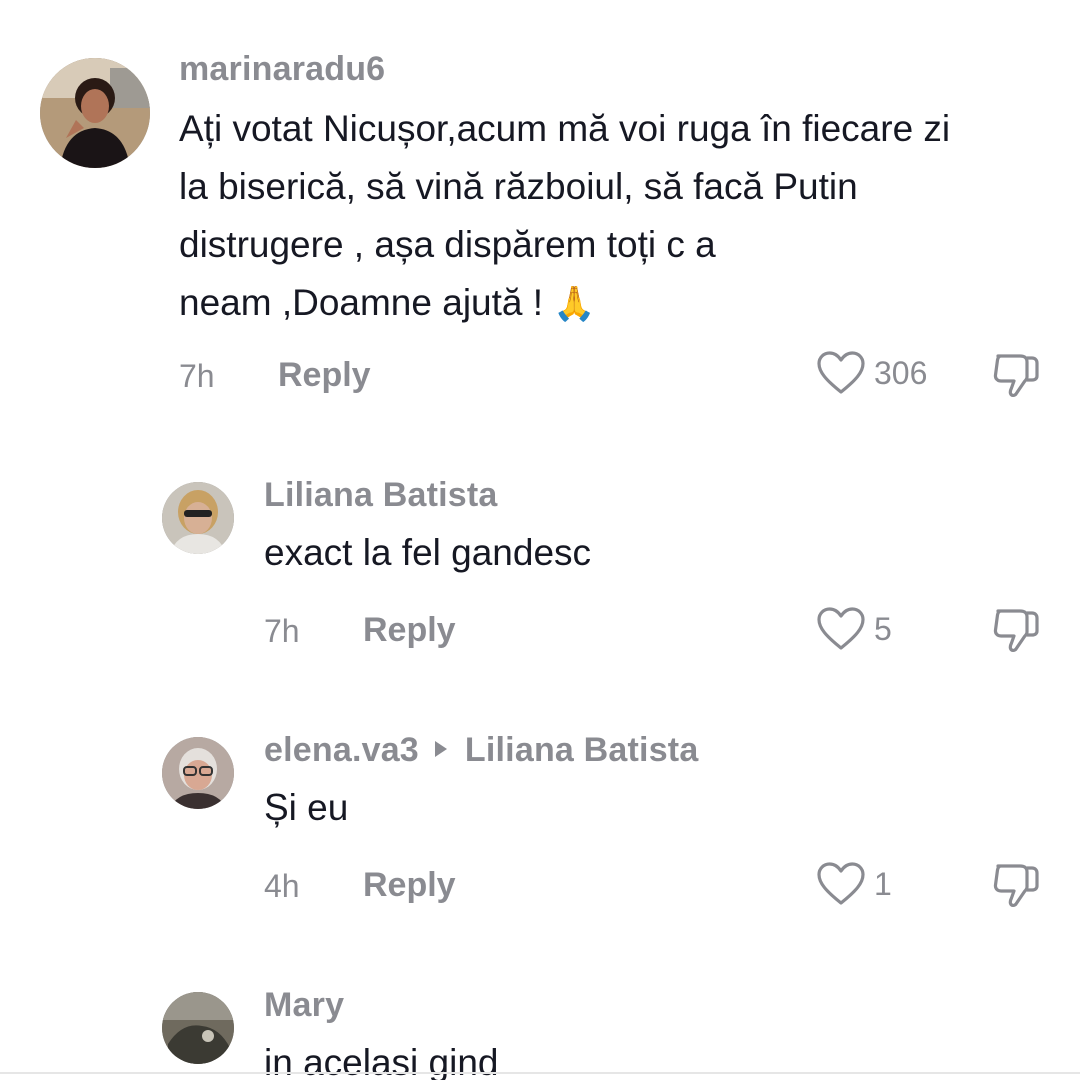  I want to click on comment-text-line-content: neam ,Doamne ajută !, so click(366, 302).